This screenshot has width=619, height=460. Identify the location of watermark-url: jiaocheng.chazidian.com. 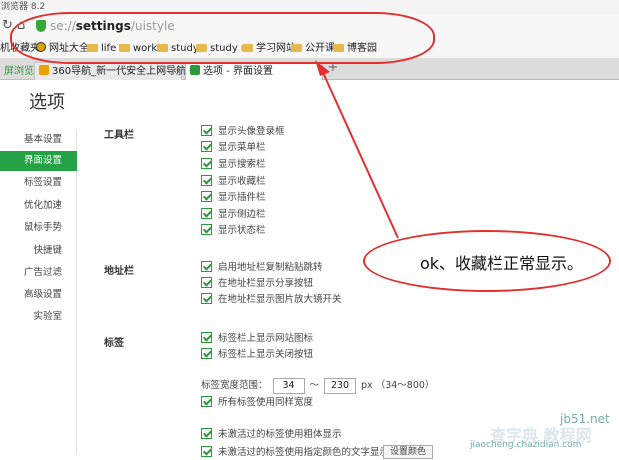
(526, 445).